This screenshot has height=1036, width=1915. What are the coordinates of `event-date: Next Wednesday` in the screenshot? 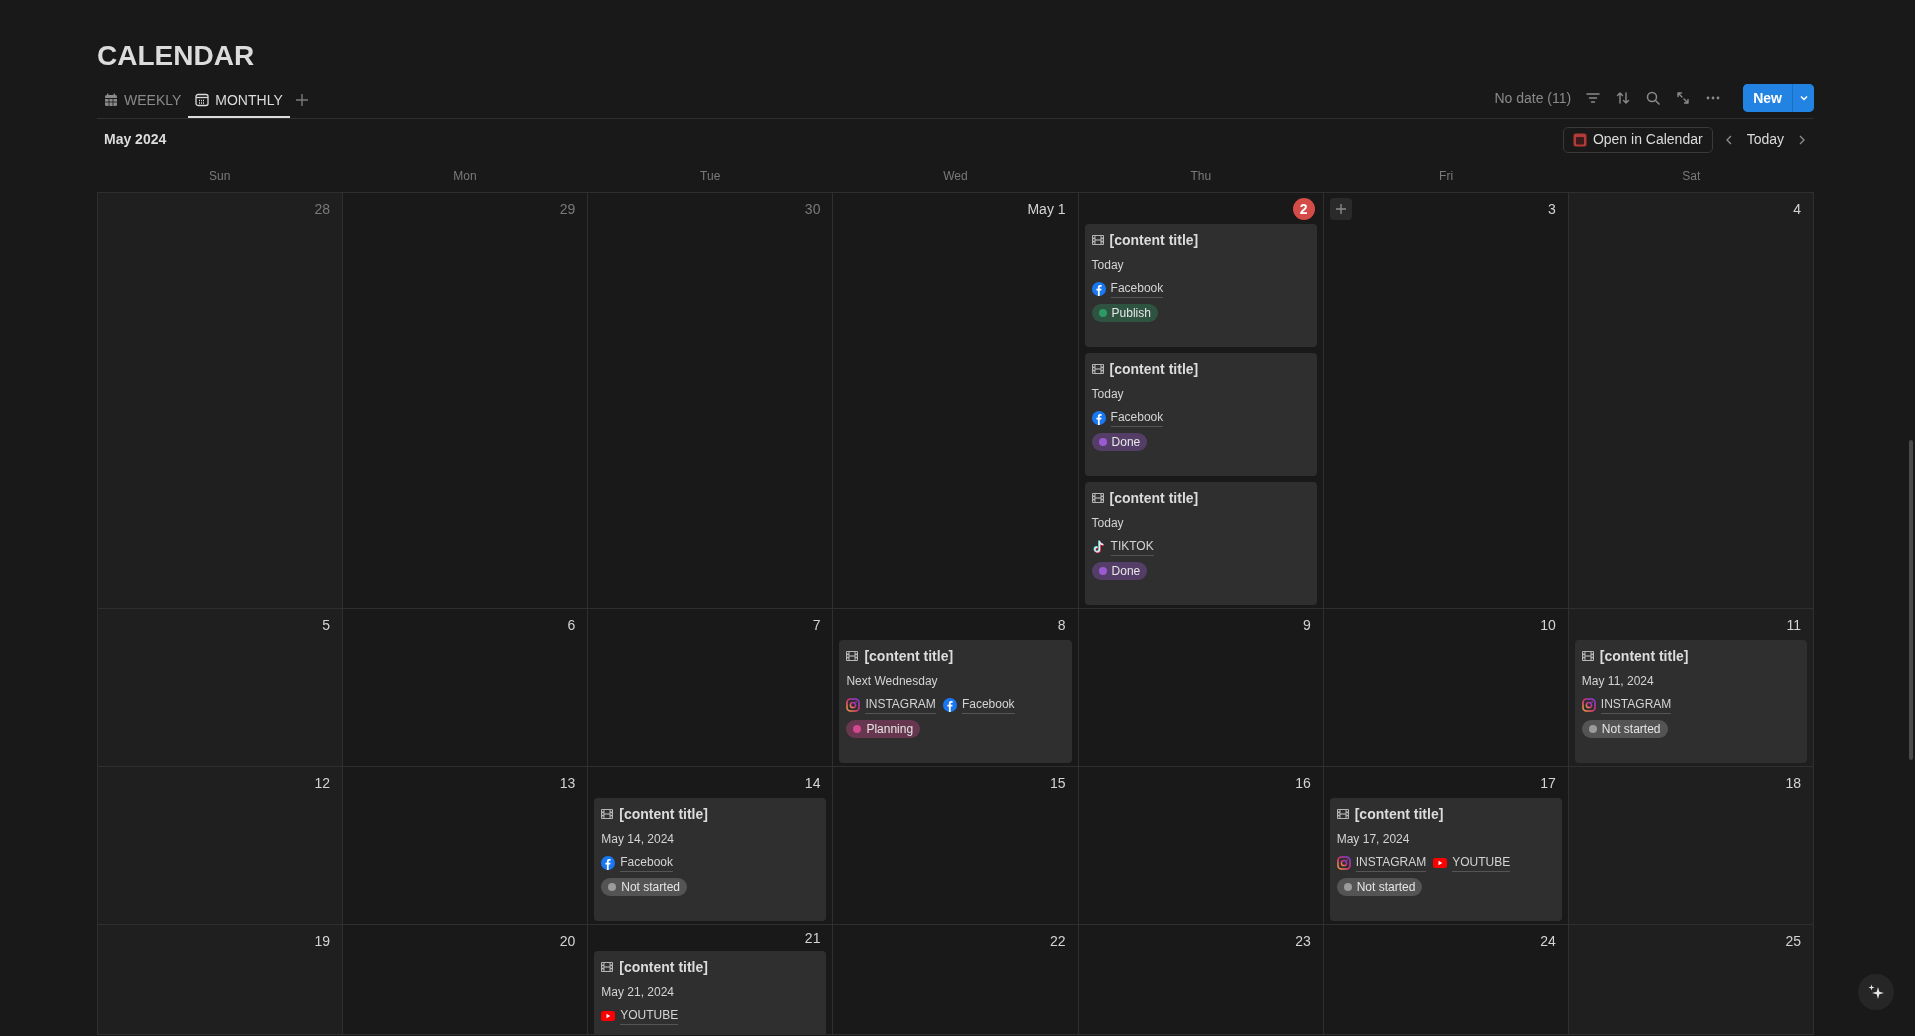 It's located at (892, 681).